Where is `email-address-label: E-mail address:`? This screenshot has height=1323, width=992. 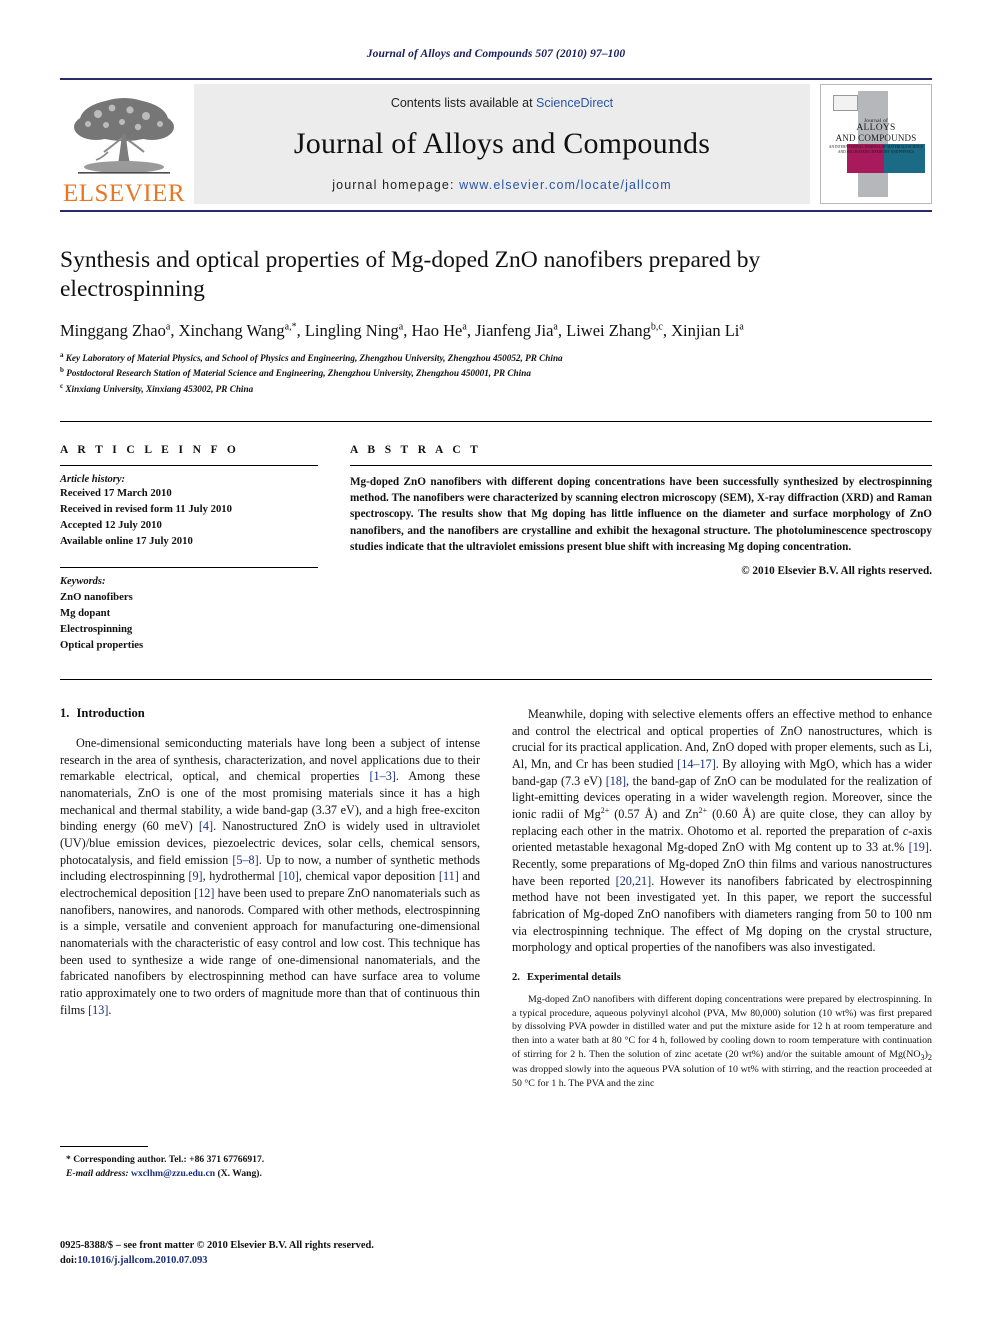
email-address-label: E-mail address: is located at coordinates (97, 1173).